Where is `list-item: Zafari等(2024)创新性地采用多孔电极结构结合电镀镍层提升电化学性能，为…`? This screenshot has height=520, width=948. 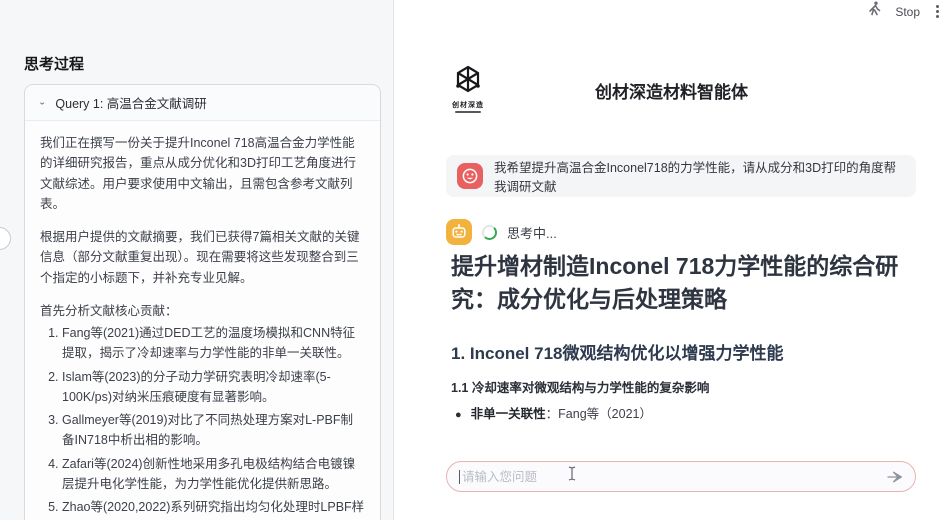 list-item: Zafari等(2024)创新性地采用多孔电极结构结合电镀镍层提升电化学性能，为… is located at coordinates (213, 474).